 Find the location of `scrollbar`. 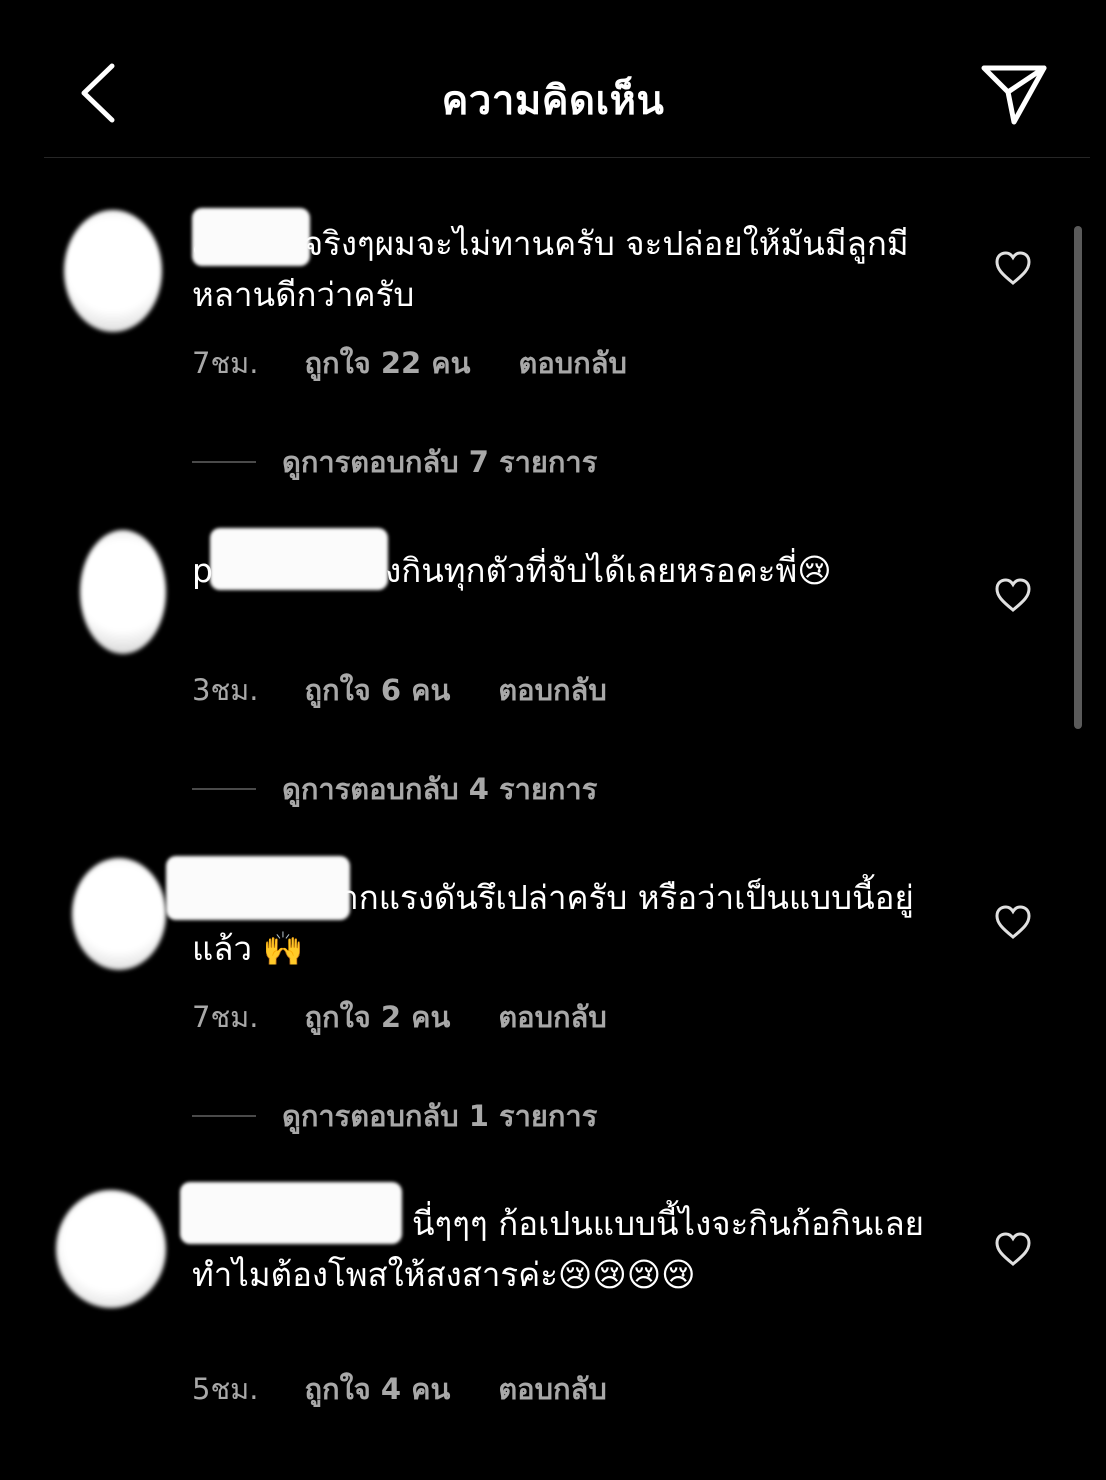

scrollbar is located at coordinates (1078, 477).